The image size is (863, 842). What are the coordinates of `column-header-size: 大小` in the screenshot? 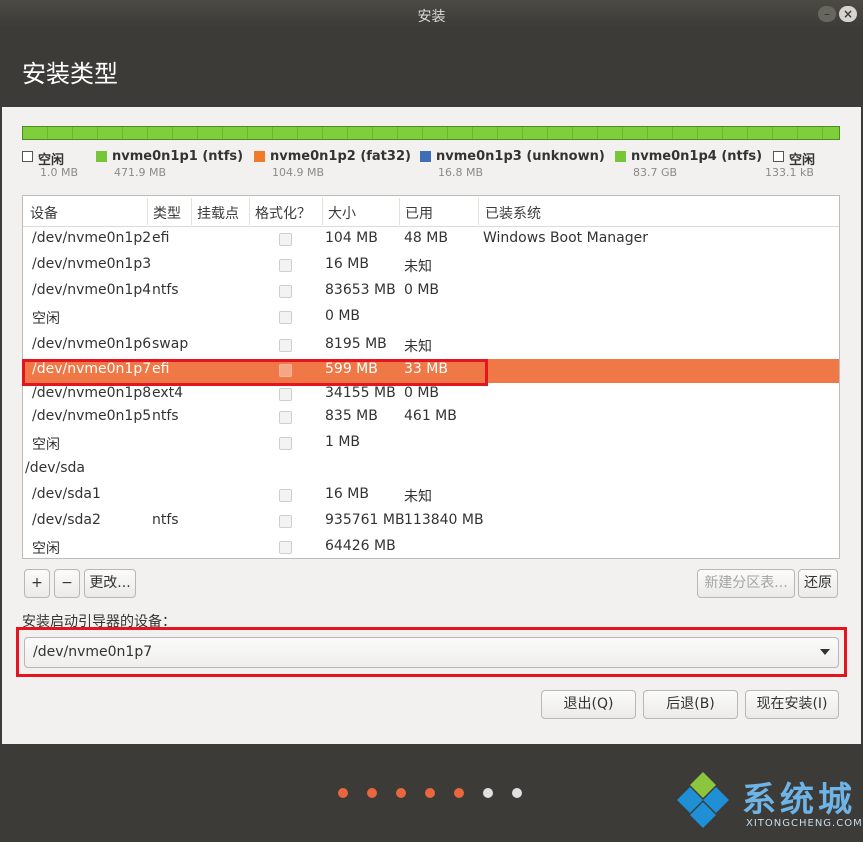 It's located at (342, 213).